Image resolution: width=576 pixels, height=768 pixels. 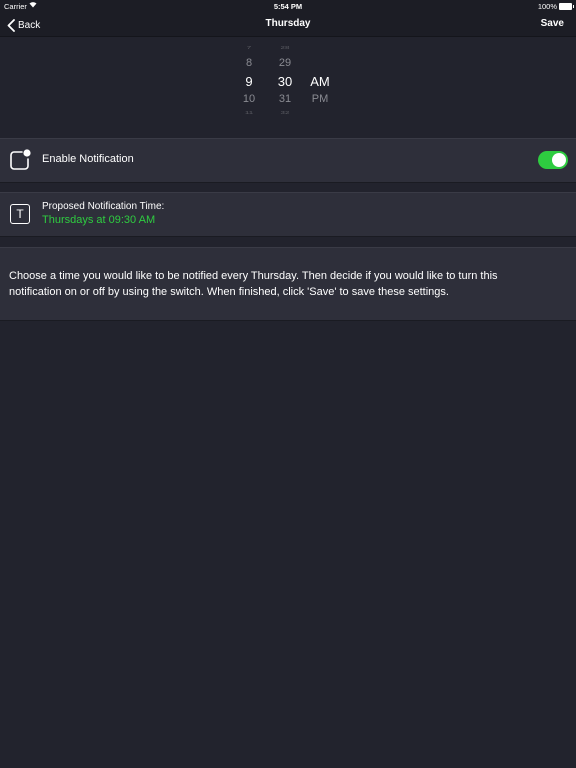 I want to click on notification-badge-icon, so click(x=20, y=159).